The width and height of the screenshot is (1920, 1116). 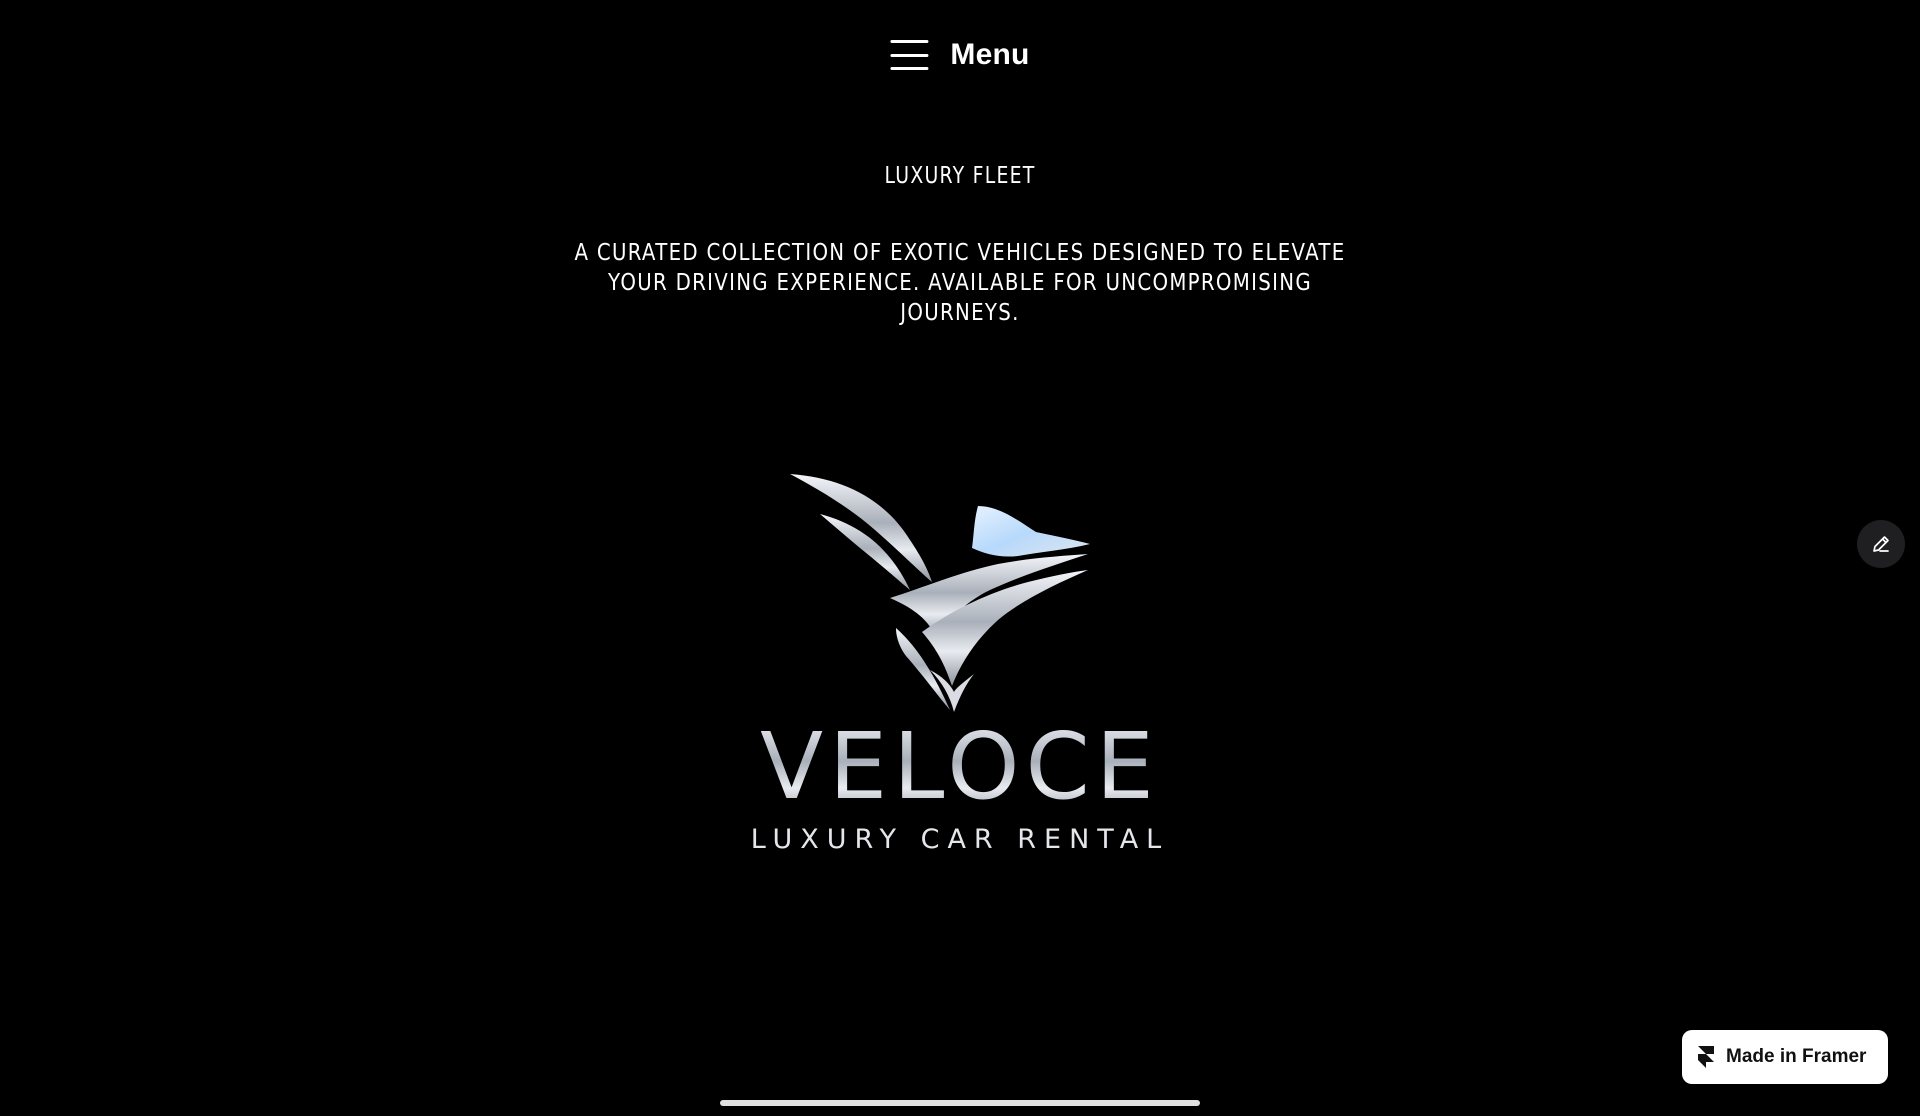 What do you see at coordinates (940, 593) in the screenshot?
I see `bird-wing-emblem-icon` at bounding box center [940, 593].